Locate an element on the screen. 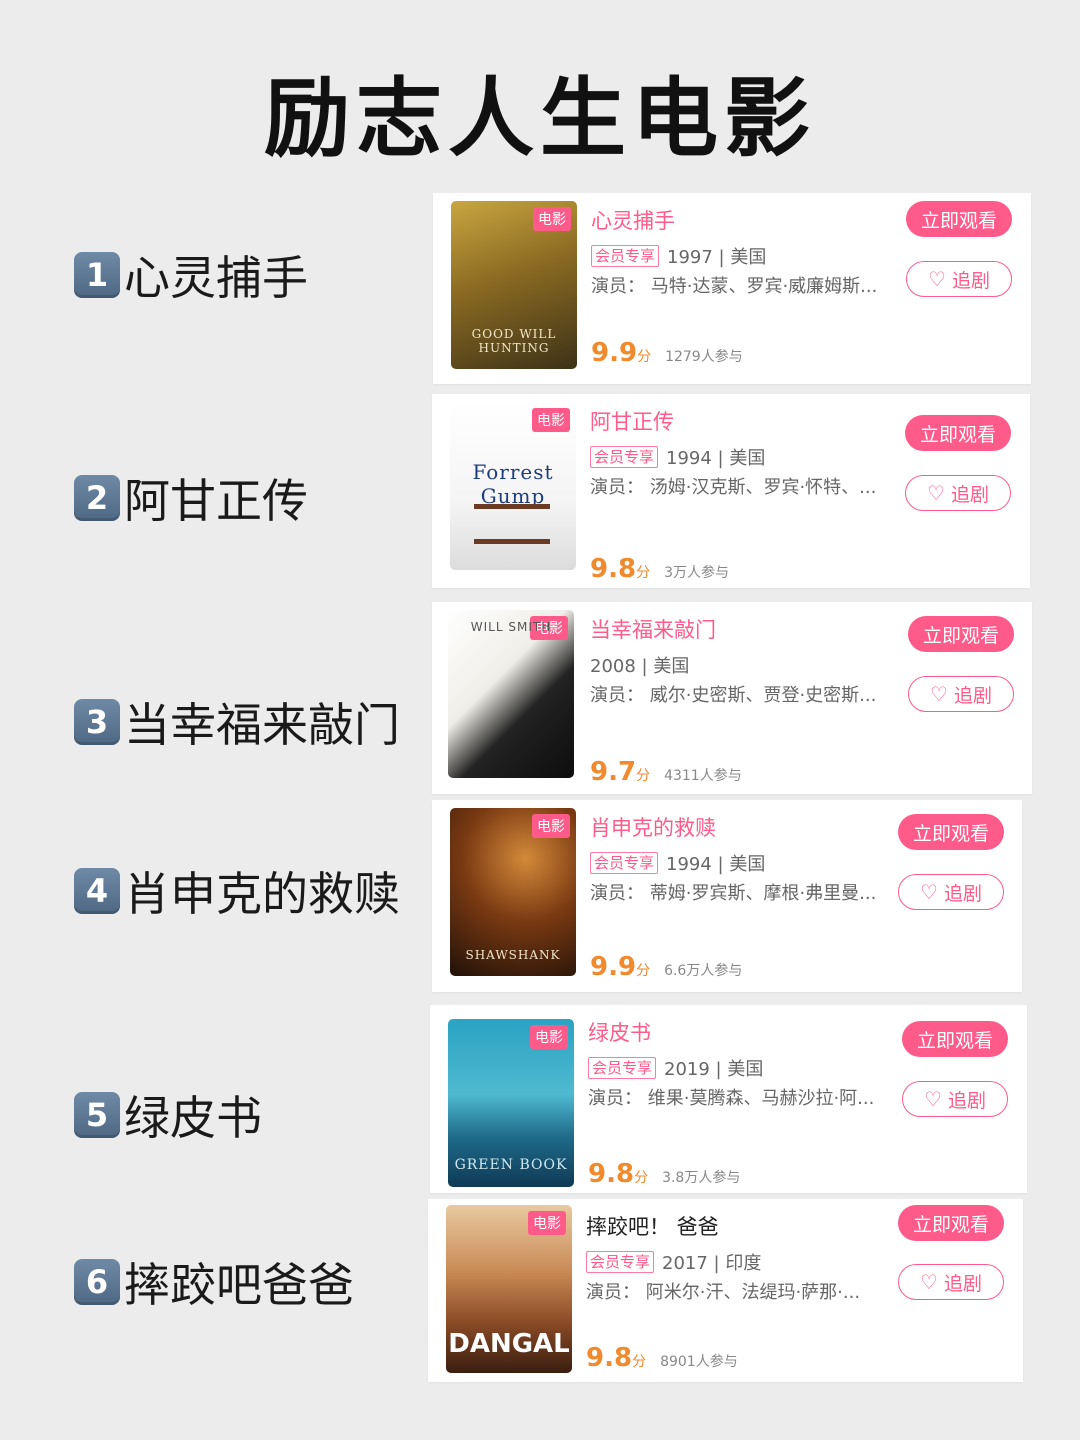  movie-title: 肖申克的救赎 is located at coordinates (653, 827).